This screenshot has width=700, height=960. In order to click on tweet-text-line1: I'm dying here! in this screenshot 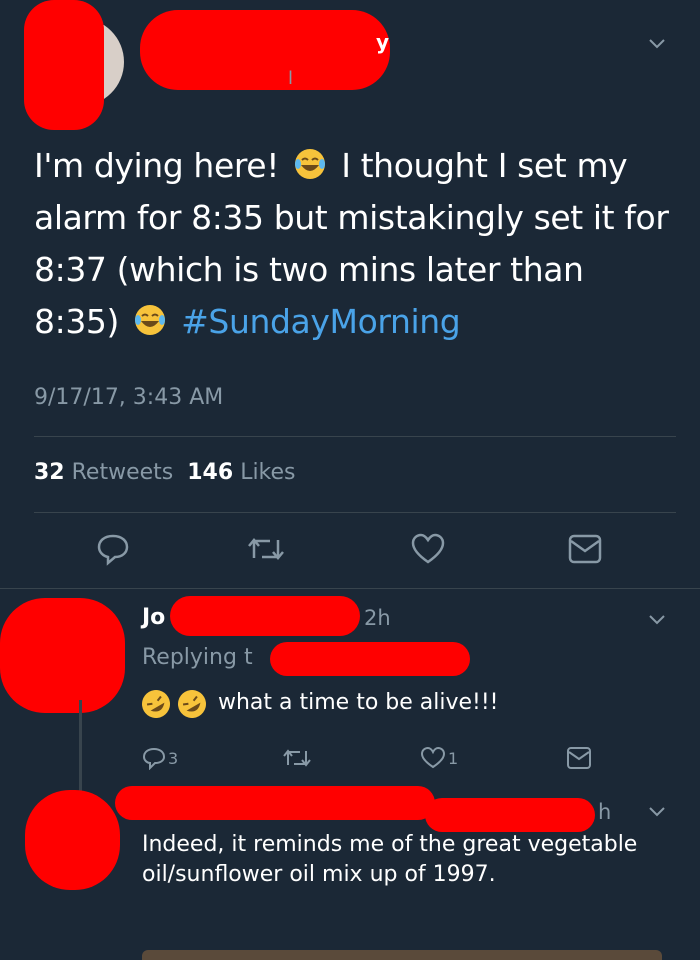, I will do `click(157, 165)`.